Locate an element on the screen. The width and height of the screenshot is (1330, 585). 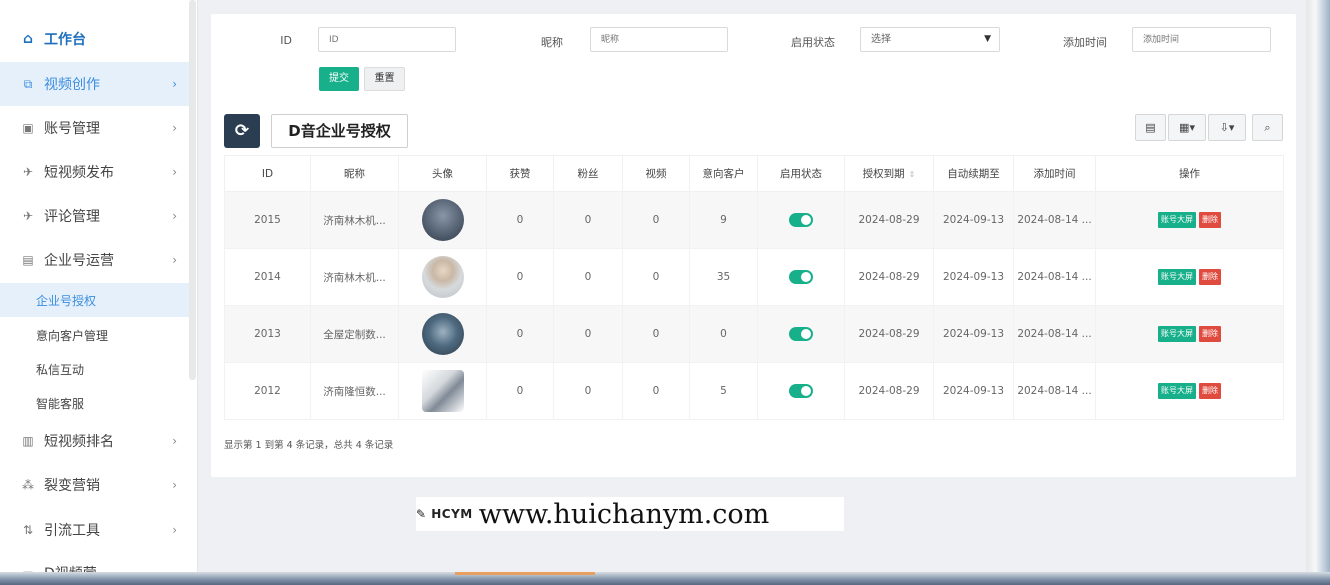
col-header-nickname: 昵称 is located at coordinates (354, 173).